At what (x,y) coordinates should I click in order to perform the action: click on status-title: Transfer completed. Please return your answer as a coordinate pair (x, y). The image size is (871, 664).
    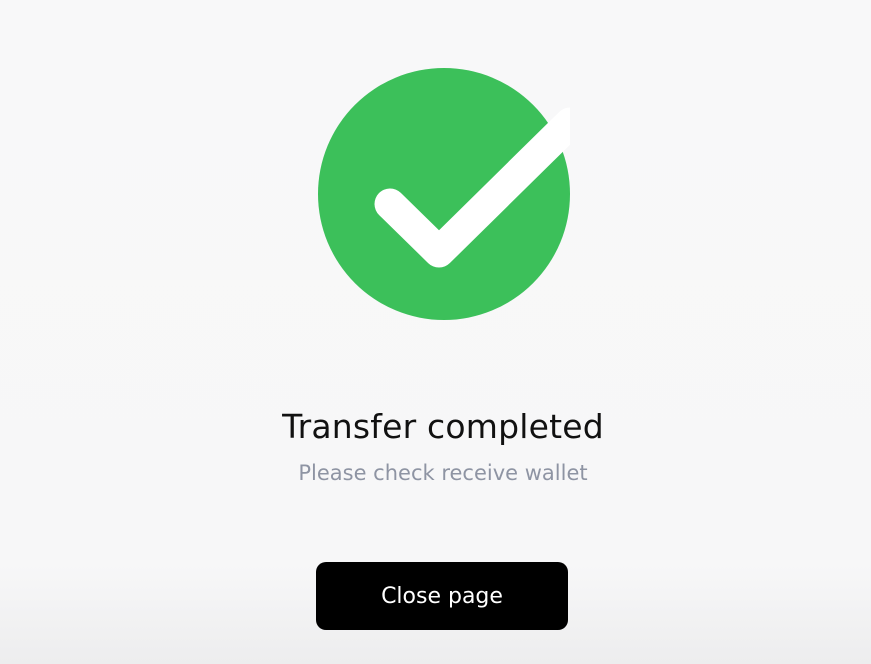
    Looking at the image, I should click on (443, 426).